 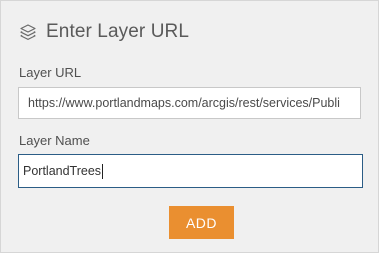 I want to click on add-button: ADD, so click(x=201, y=222).